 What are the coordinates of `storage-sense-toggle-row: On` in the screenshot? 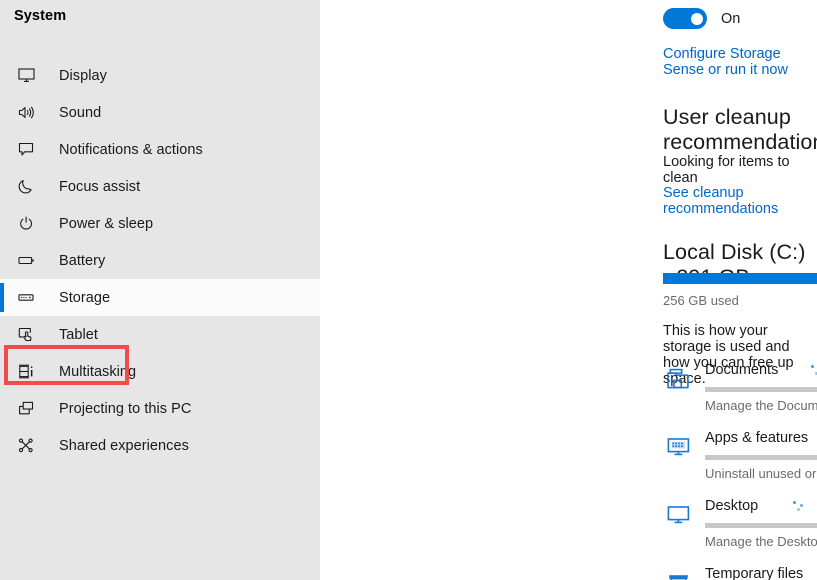 It's located at (701, 18).